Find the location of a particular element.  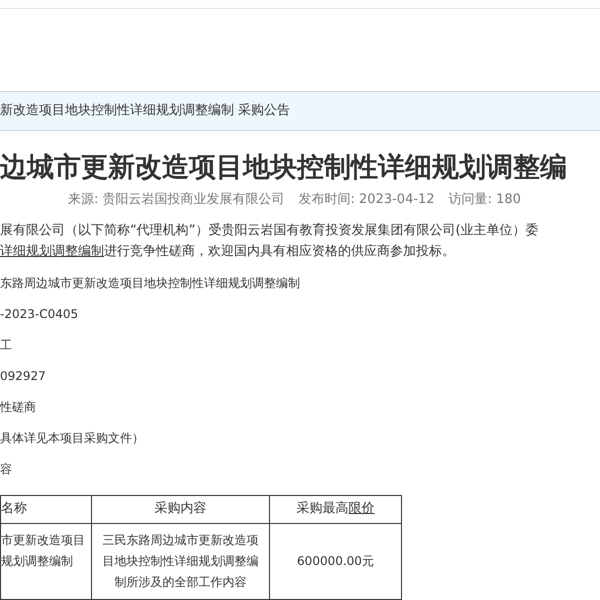

info-text: 工 is located at coordinates (6, 345).